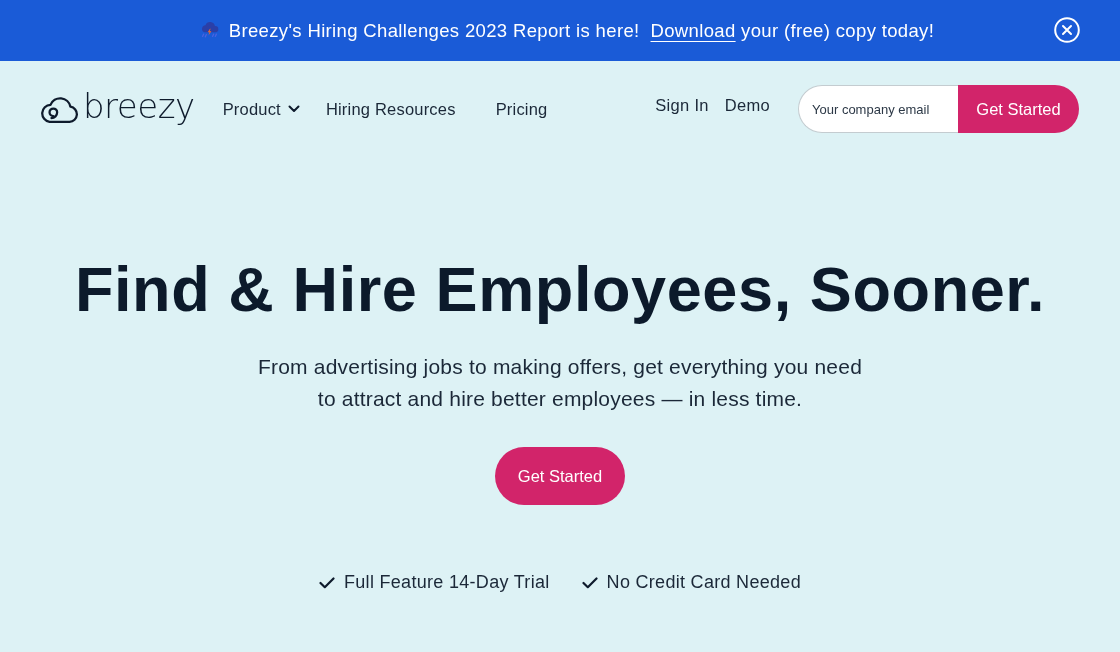  Describe the element at coordinates (209, 30) in the screenshot. I see `storm-cloud-icon` at that location.